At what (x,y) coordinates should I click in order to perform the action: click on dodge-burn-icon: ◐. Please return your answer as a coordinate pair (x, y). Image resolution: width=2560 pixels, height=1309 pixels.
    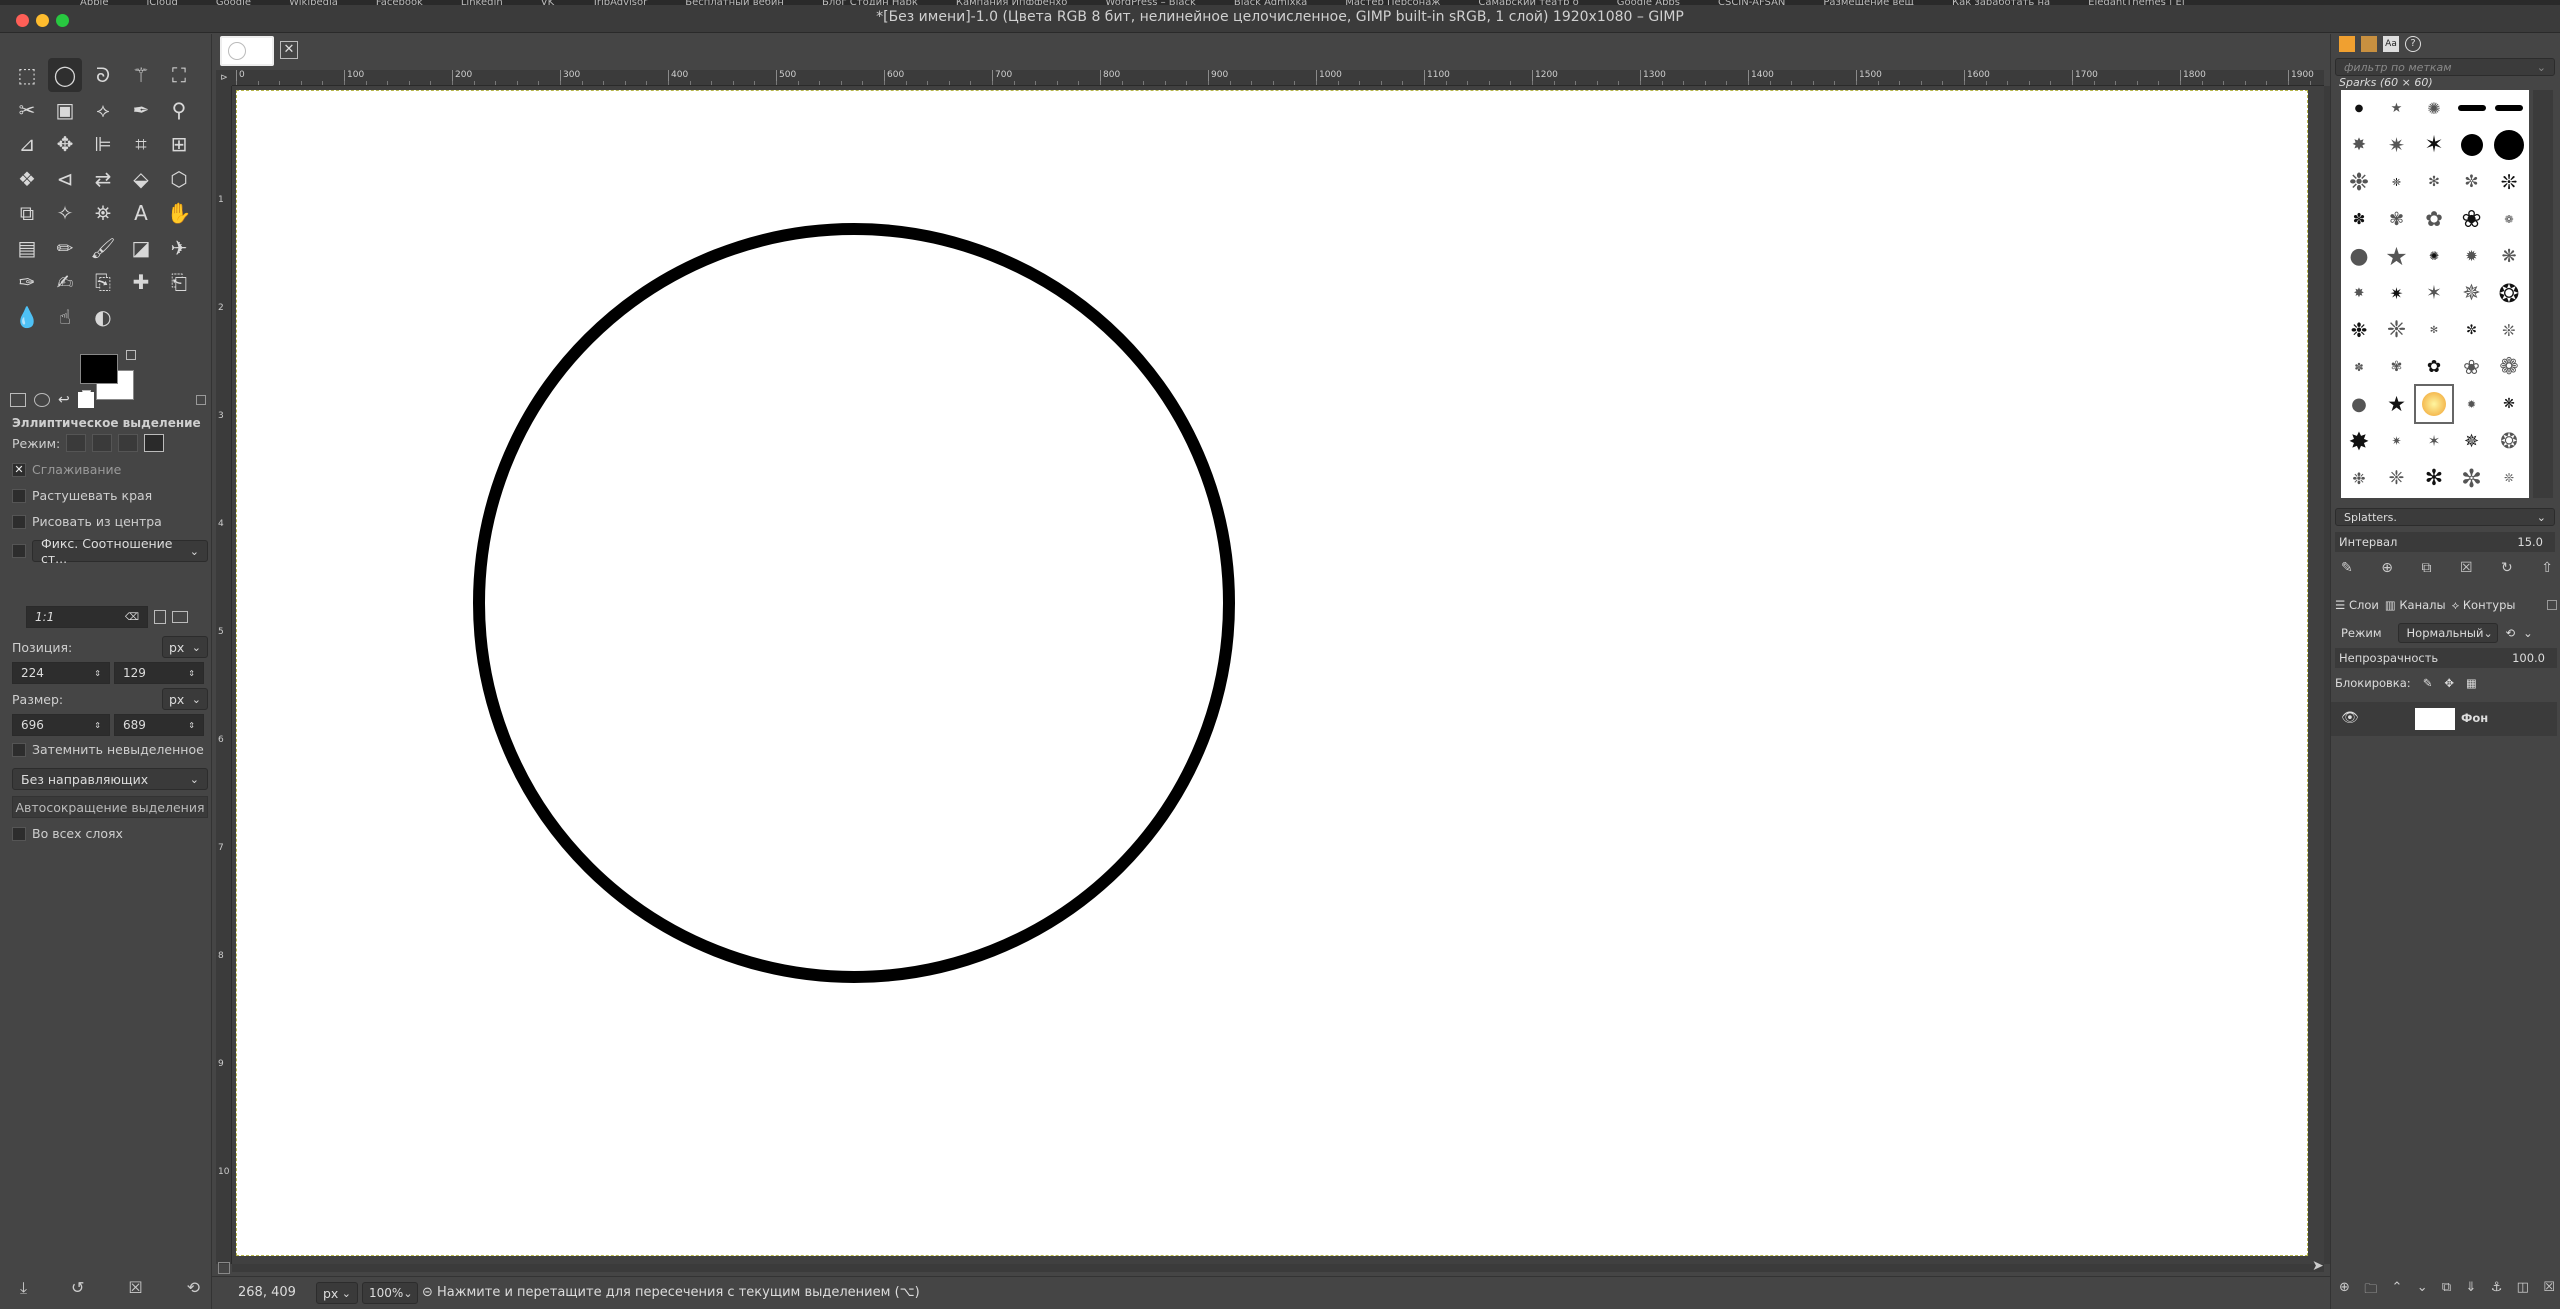
    Looking at the image, I should click on (103, 317).